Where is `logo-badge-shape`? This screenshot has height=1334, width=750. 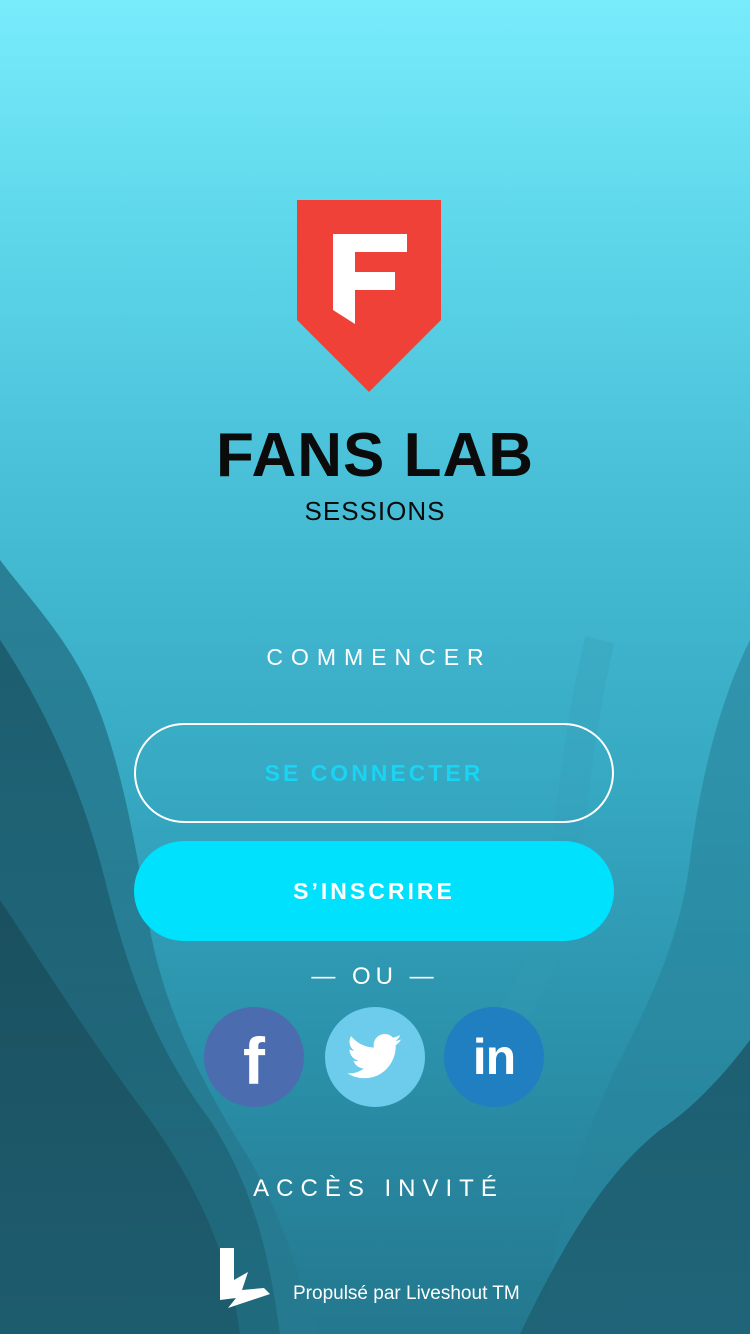 logo-badge-shape is located at coordinates (369, 296).